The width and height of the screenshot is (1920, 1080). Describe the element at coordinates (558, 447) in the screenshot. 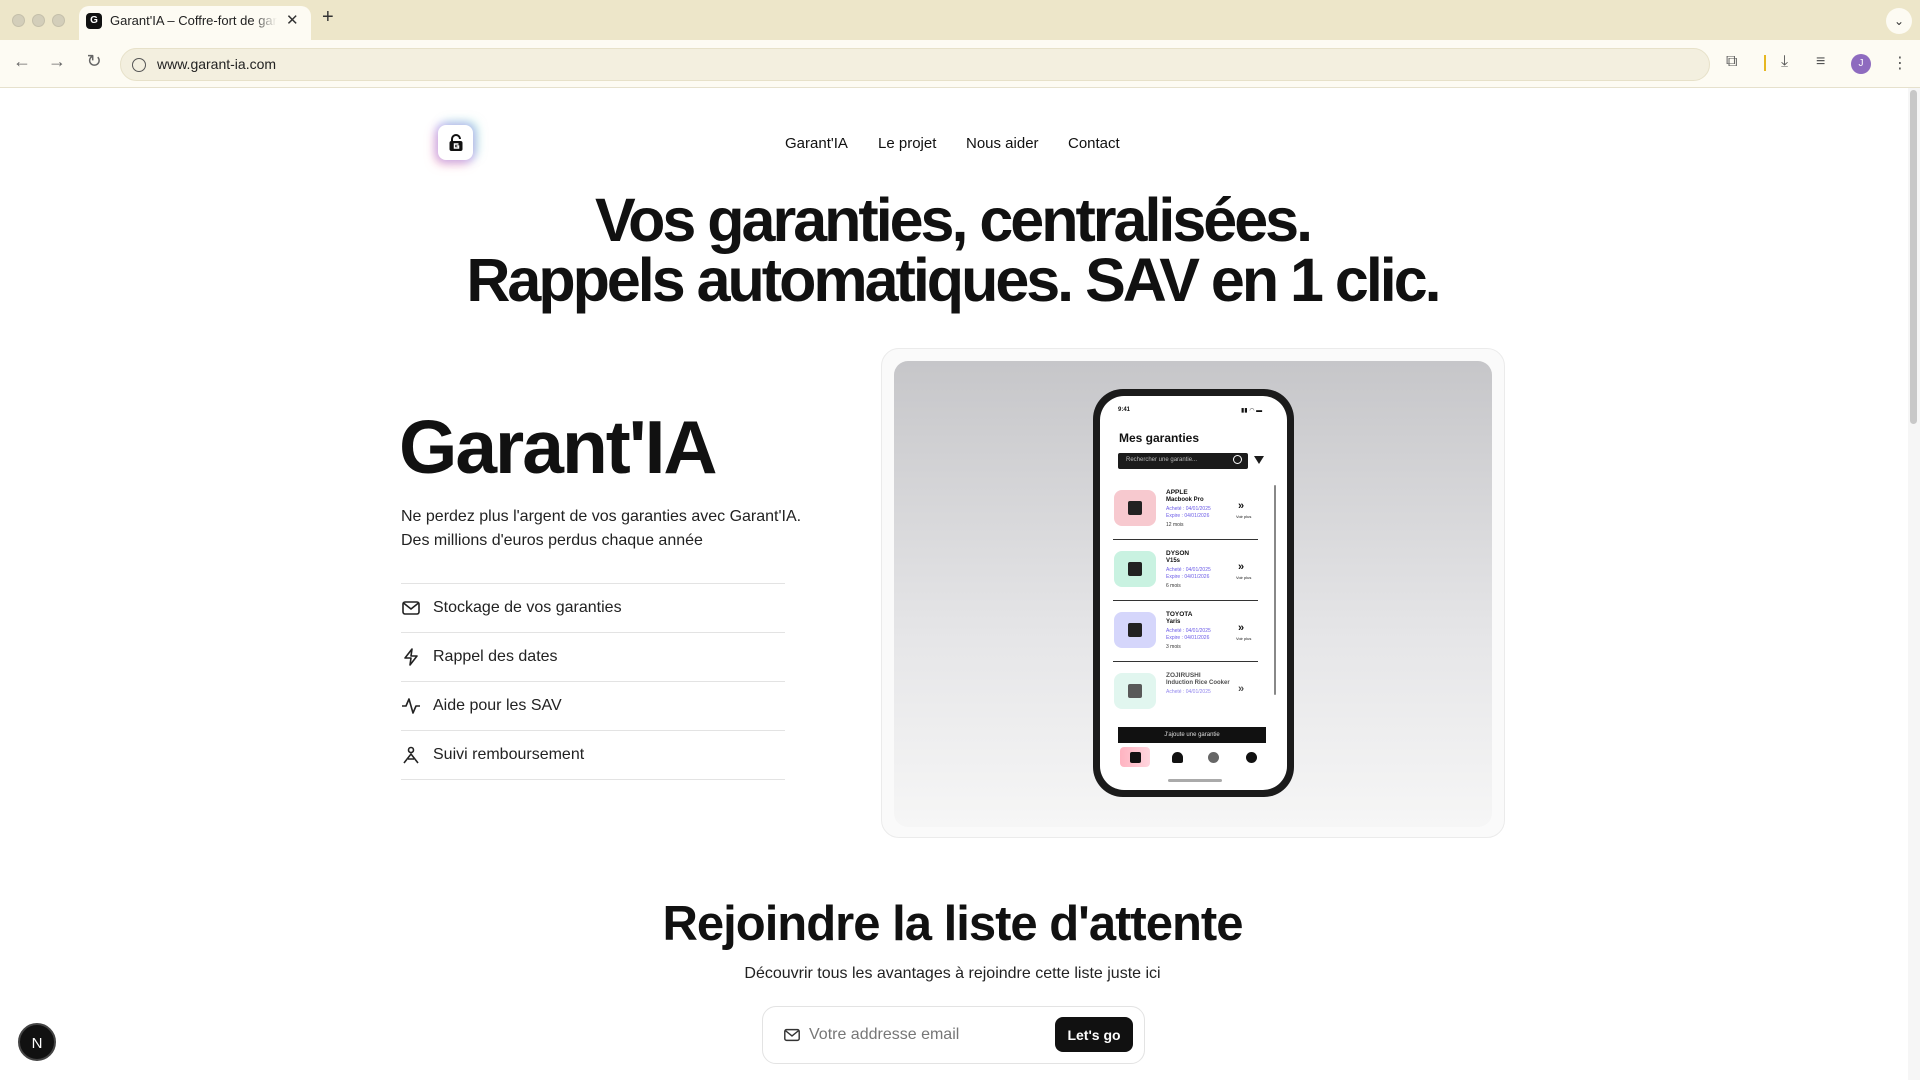

I see `brand-title: Garant'IA` at that location.